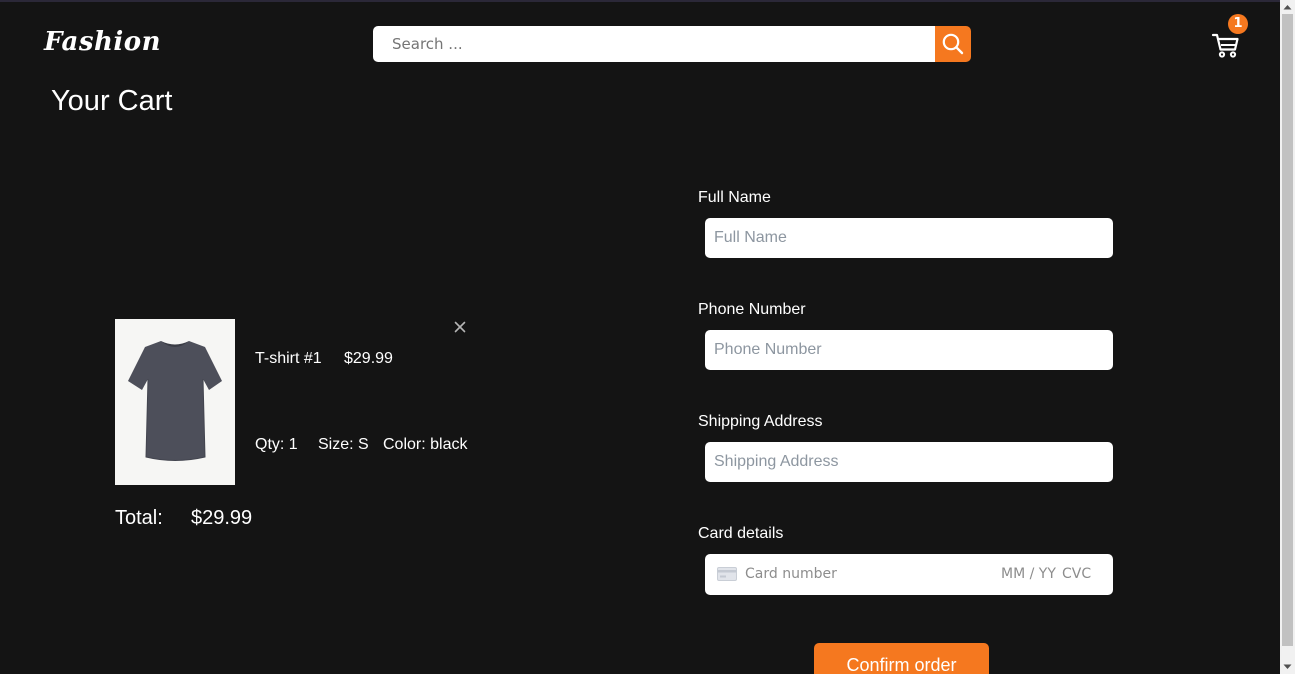  Describe the element at coordinates (1287, 667) in the screenshot. I see `scroll-down-arrow-icon` at that location.